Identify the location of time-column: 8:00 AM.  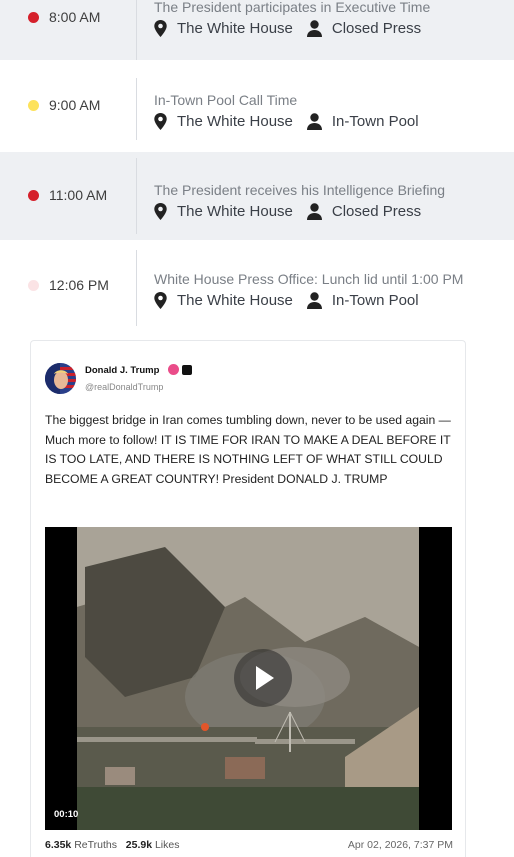
(68, 30).